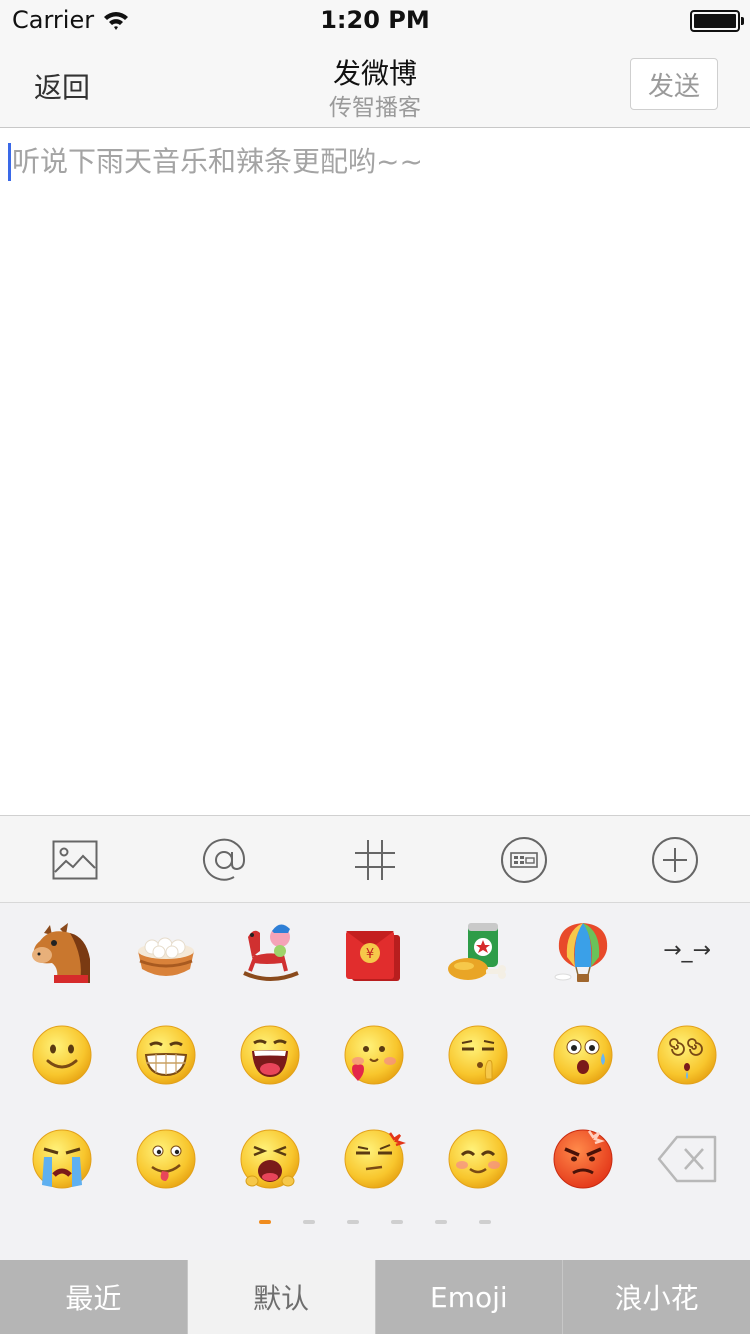  What do you see at coordinates (217, 161) in the screenshot?
I see `compose-placeholder: 听说下雨天音乐和辣条更配哟~~` at bounding box center [217, 161].